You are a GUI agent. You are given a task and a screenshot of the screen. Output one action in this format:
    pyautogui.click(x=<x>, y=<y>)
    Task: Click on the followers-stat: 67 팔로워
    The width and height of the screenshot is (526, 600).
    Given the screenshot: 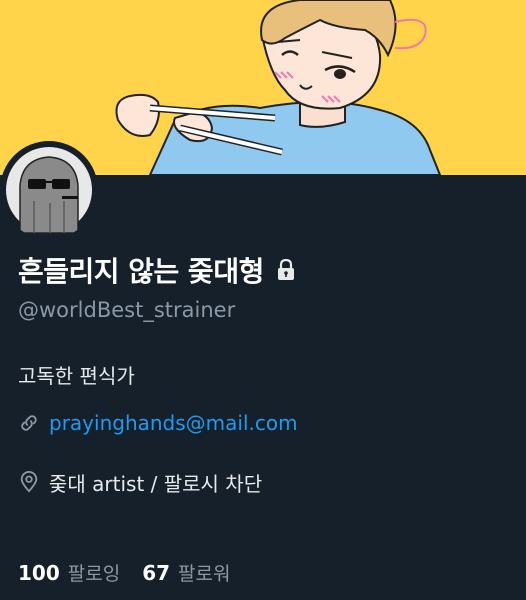 What is the action you would take?
    pyautogui.click(x=186, y=572)
    